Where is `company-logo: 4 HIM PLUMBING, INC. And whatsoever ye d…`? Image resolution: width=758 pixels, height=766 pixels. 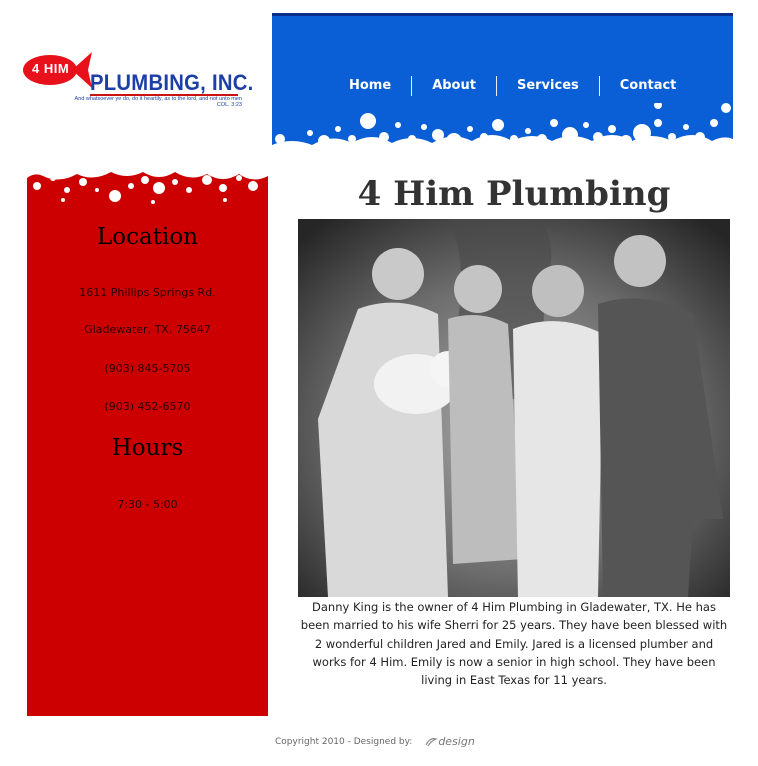
company-logo: 4 HIM PLUMBING, INC. And whatsoever ye d… is located at coordinates (137, 79).